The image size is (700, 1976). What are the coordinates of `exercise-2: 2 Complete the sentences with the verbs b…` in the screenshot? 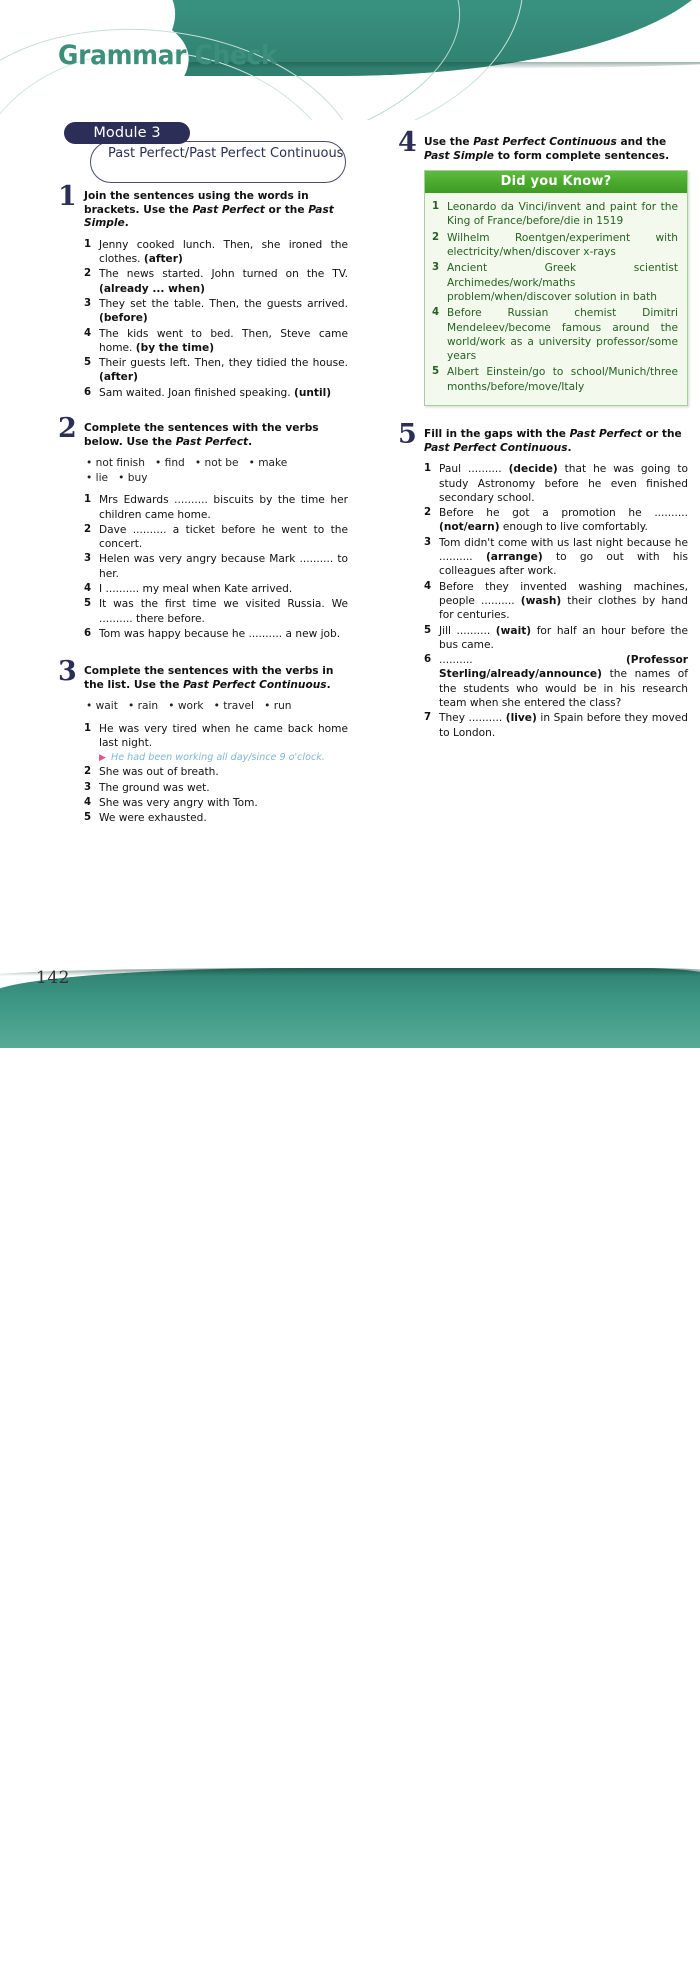 It's located at (203, 528).